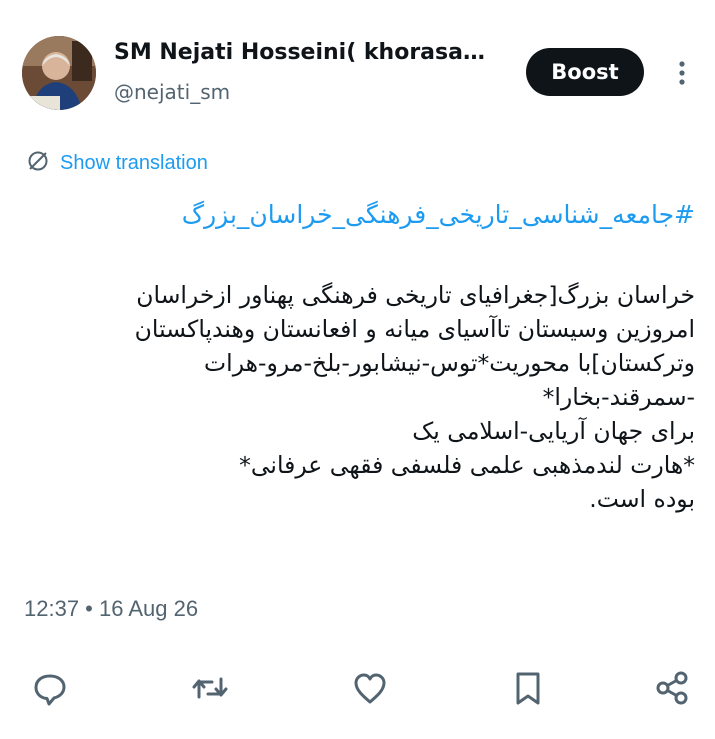  Describe the element at coordinates (210, 688) in the screenshot. I see `retweet-icon` at that location.